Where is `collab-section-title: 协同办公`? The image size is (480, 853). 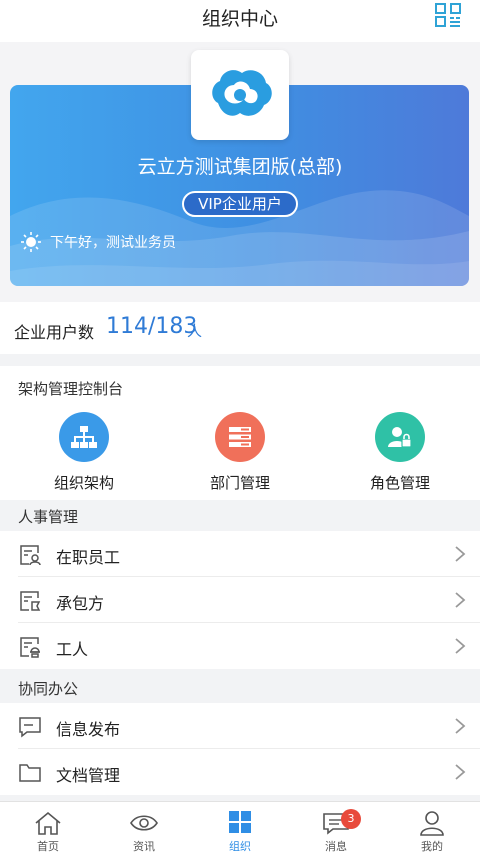
collab-section-title: 协同办公 is located at coordinates (48, 689).